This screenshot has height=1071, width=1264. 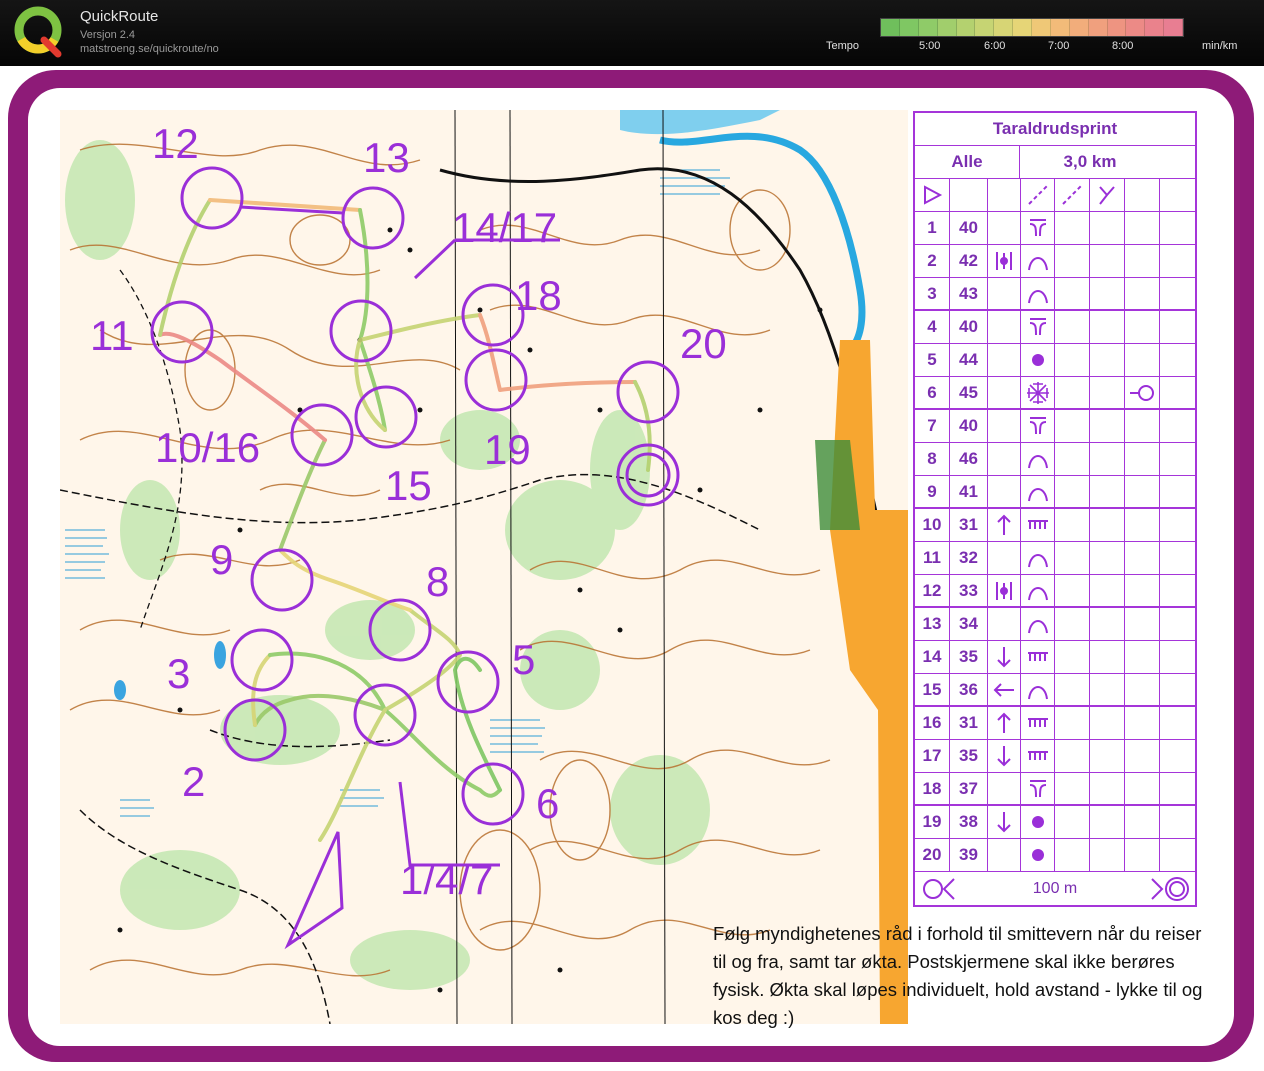 What do you see at coordinates (1055, 393) in the screenshot?
I see `desc-control-row: 6 45` at bounding box center [1055, 393].